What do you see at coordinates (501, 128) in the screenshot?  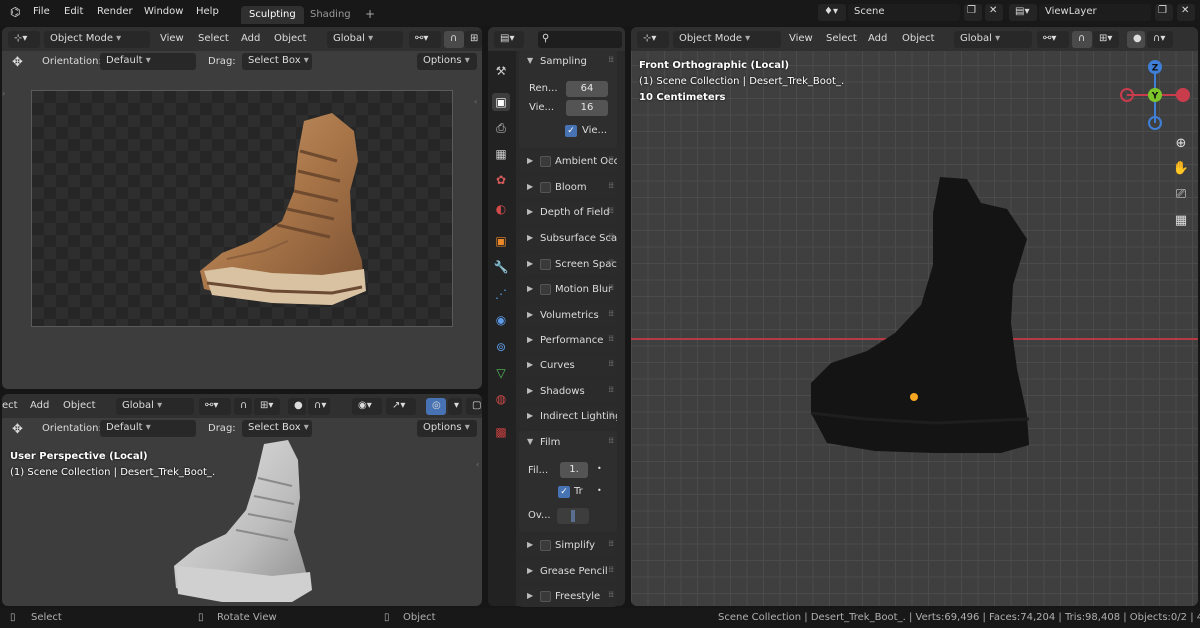 I see `output-tab-icon: ⎙` at bounding box center [501, 128].